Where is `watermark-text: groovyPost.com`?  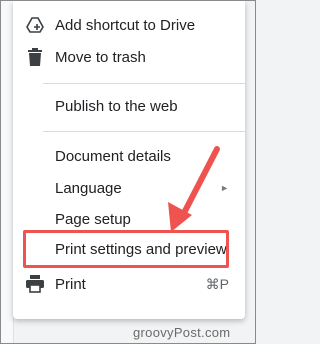 watermark-text: groovyPost.com is located at coordinates (182, 332).